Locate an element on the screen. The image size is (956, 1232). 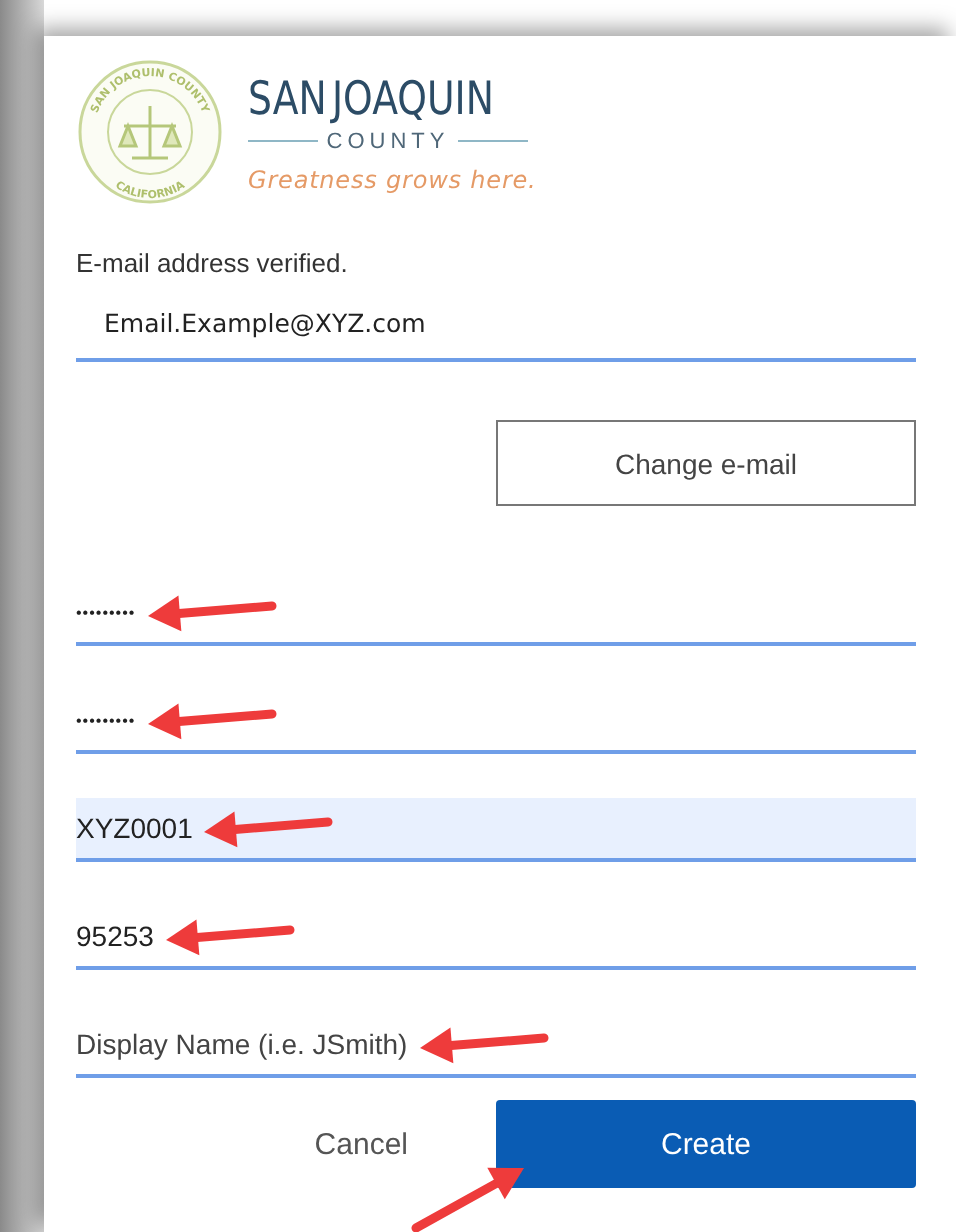
status-text: E-mail address verified. is located at coordinates (213, 263).